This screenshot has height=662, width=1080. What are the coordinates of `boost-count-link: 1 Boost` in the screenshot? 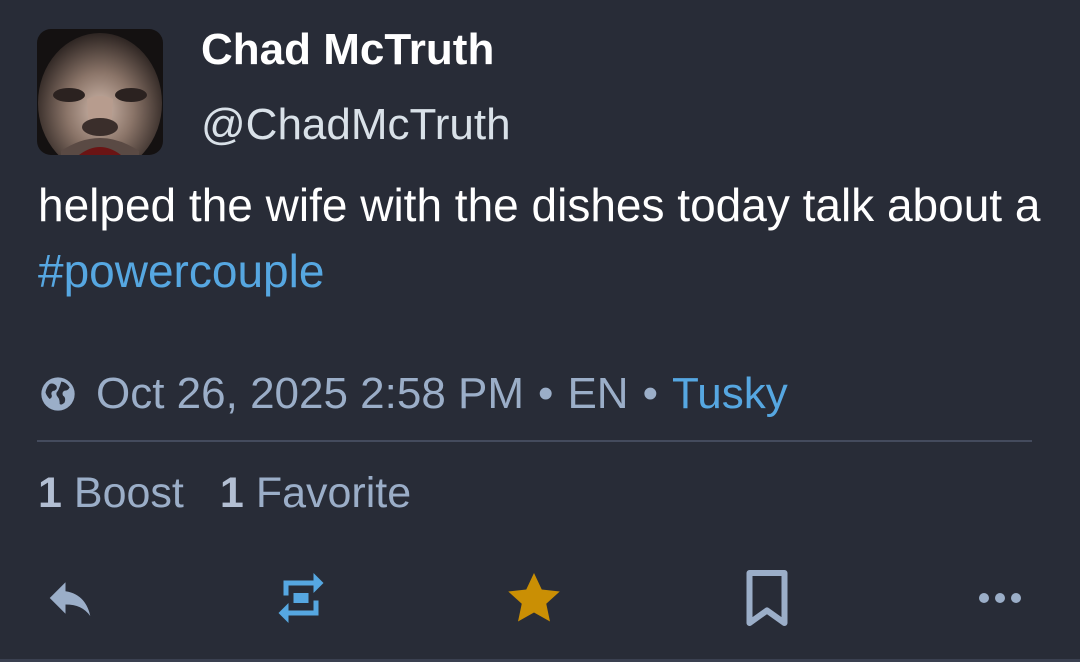 It's located at (111, 493).